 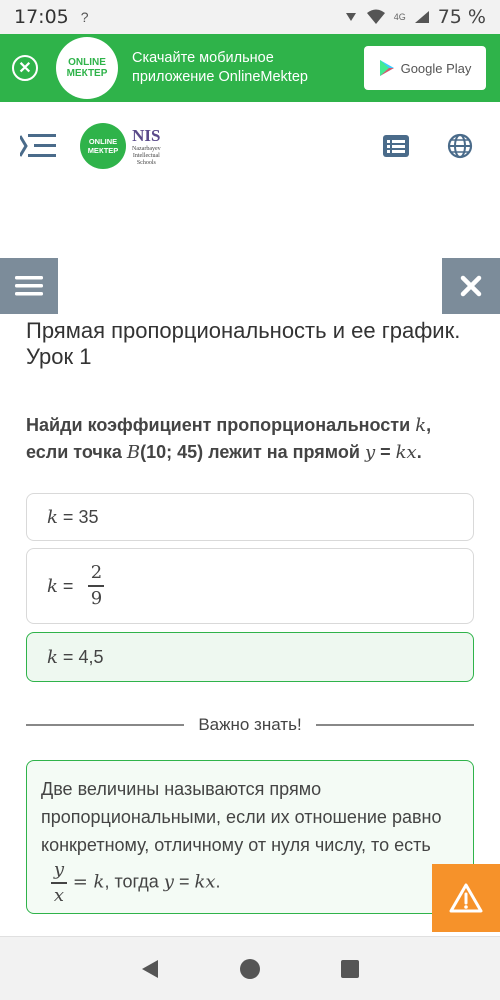 What do you see at coordinates (370, 452) in the screenshot?
I see `question-y: y` at bounding box center [370, 452].